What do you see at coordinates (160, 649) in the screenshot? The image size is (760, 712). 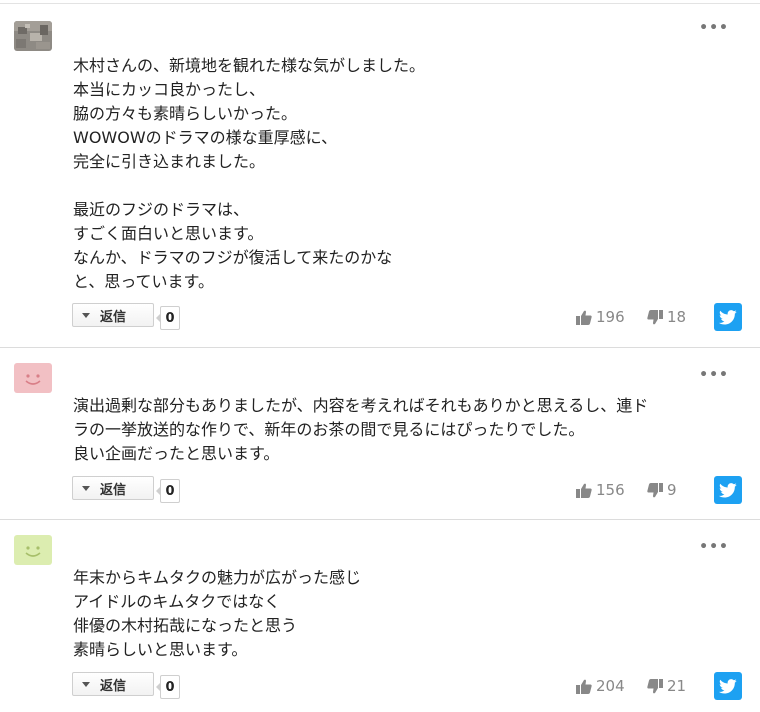 I see `comment-line: 素晴らしいと思います。` at bounding box center [160, 649].